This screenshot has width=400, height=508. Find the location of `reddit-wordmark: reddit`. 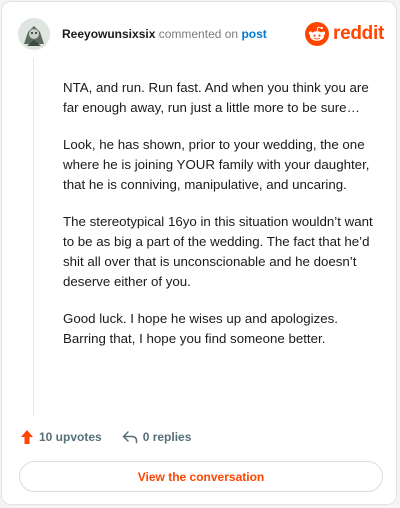

reddit-wordmark: reddit is located at coordinates (358, 33).